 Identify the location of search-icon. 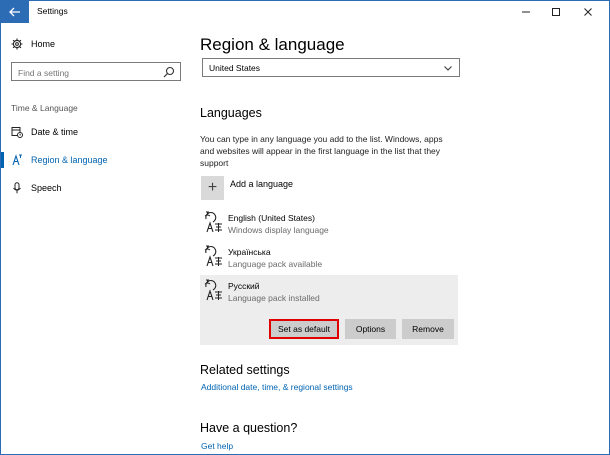
(169, 72).